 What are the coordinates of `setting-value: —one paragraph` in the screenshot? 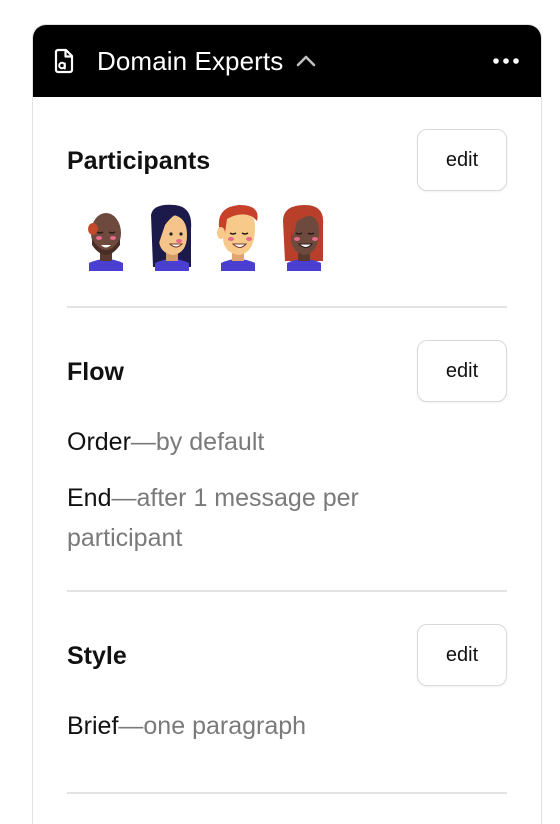 It's located at (212, 726).